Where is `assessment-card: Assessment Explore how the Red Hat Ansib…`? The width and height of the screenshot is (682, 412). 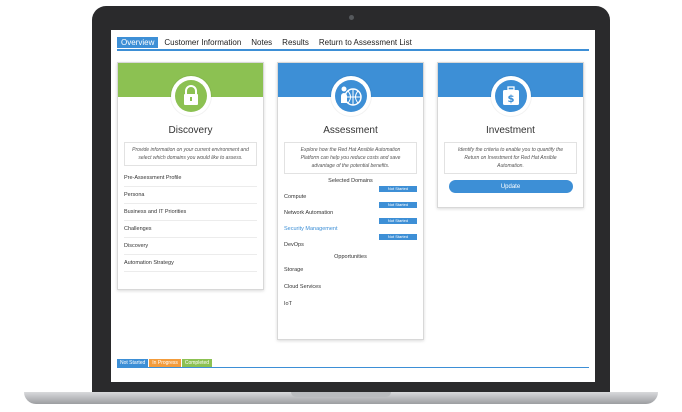
assessment-card: Assessment Explore how the Red Hat Ansib… is located at coordinates (350, 201).